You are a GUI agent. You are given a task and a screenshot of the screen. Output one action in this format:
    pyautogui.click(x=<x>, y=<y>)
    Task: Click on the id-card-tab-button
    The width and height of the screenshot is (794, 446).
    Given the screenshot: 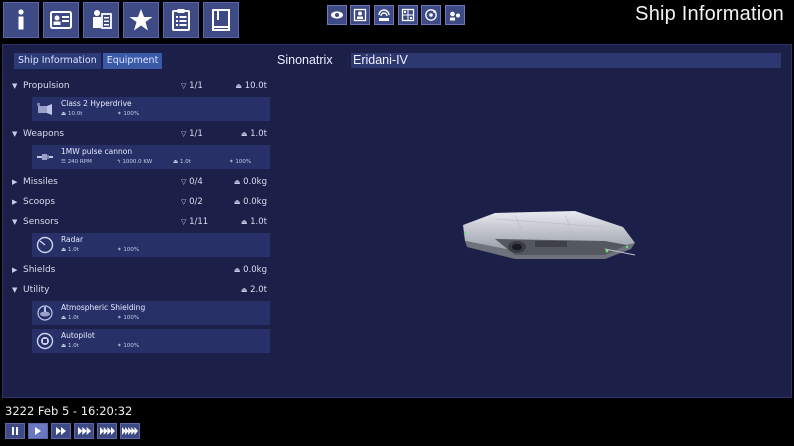 What is the action you would take?
    pyautogui.click(x=61, y=20)
    